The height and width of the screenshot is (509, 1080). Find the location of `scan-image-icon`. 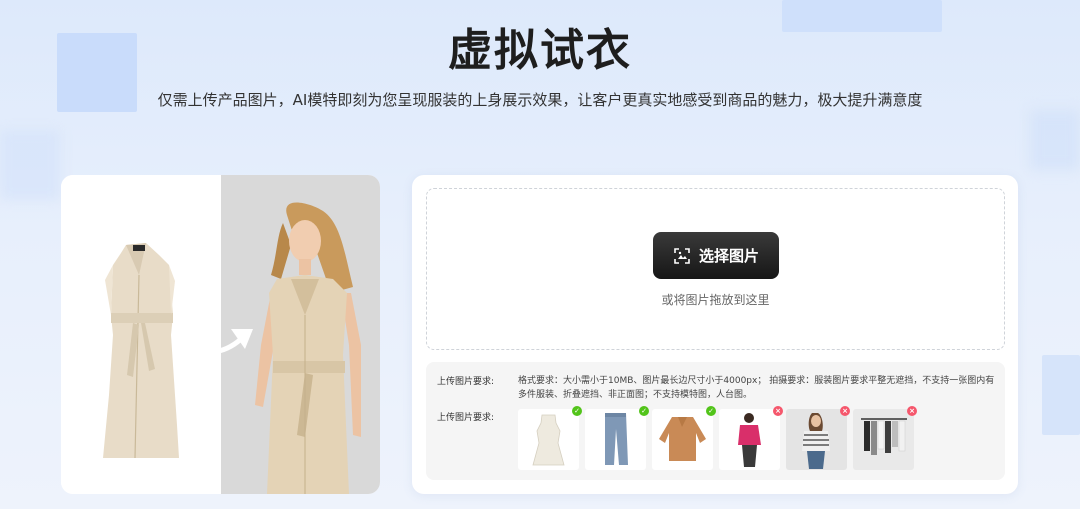

scan-image-icon is located at coordinates (682, 255).